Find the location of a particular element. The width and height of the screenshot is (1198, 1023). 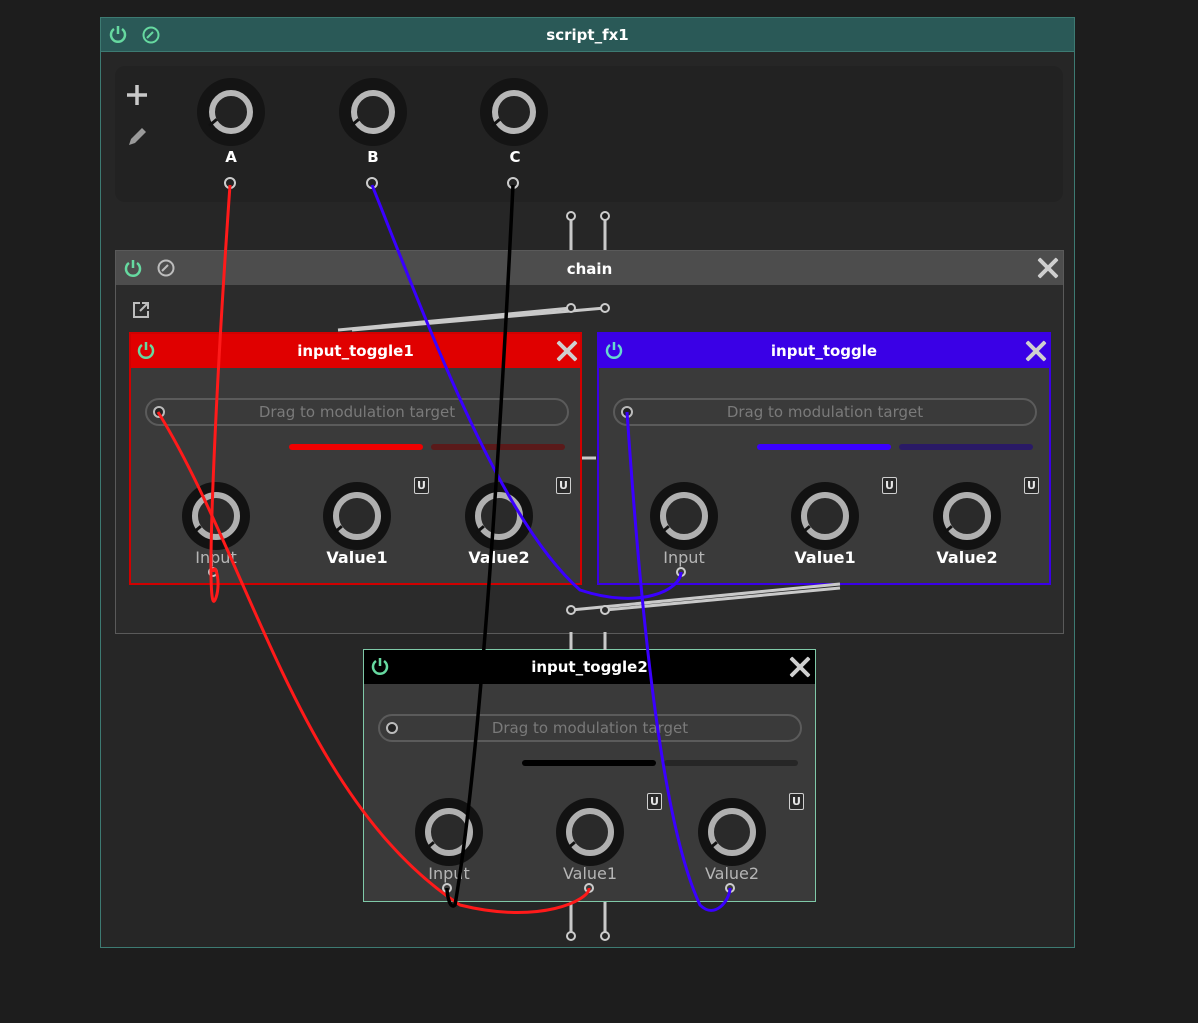

cable-b-to-toggle-input is located at coordinates (526, 392).